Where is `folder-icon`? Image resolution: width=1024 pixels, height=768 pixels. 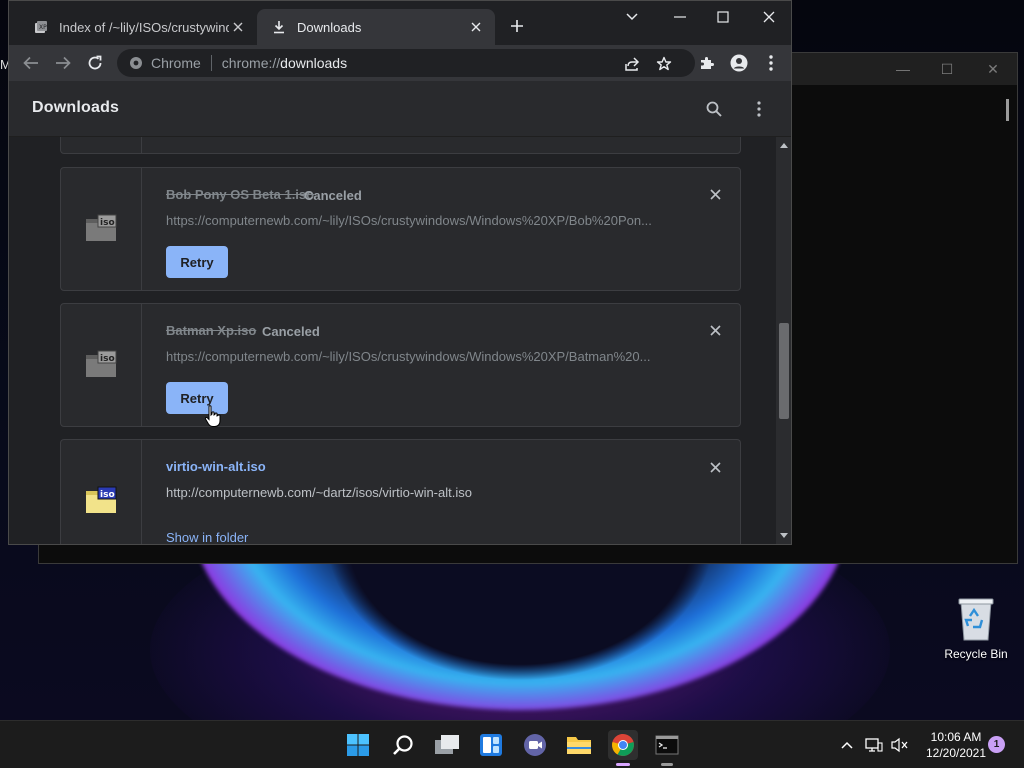
folder-icon is located at coordinates (579, 745).